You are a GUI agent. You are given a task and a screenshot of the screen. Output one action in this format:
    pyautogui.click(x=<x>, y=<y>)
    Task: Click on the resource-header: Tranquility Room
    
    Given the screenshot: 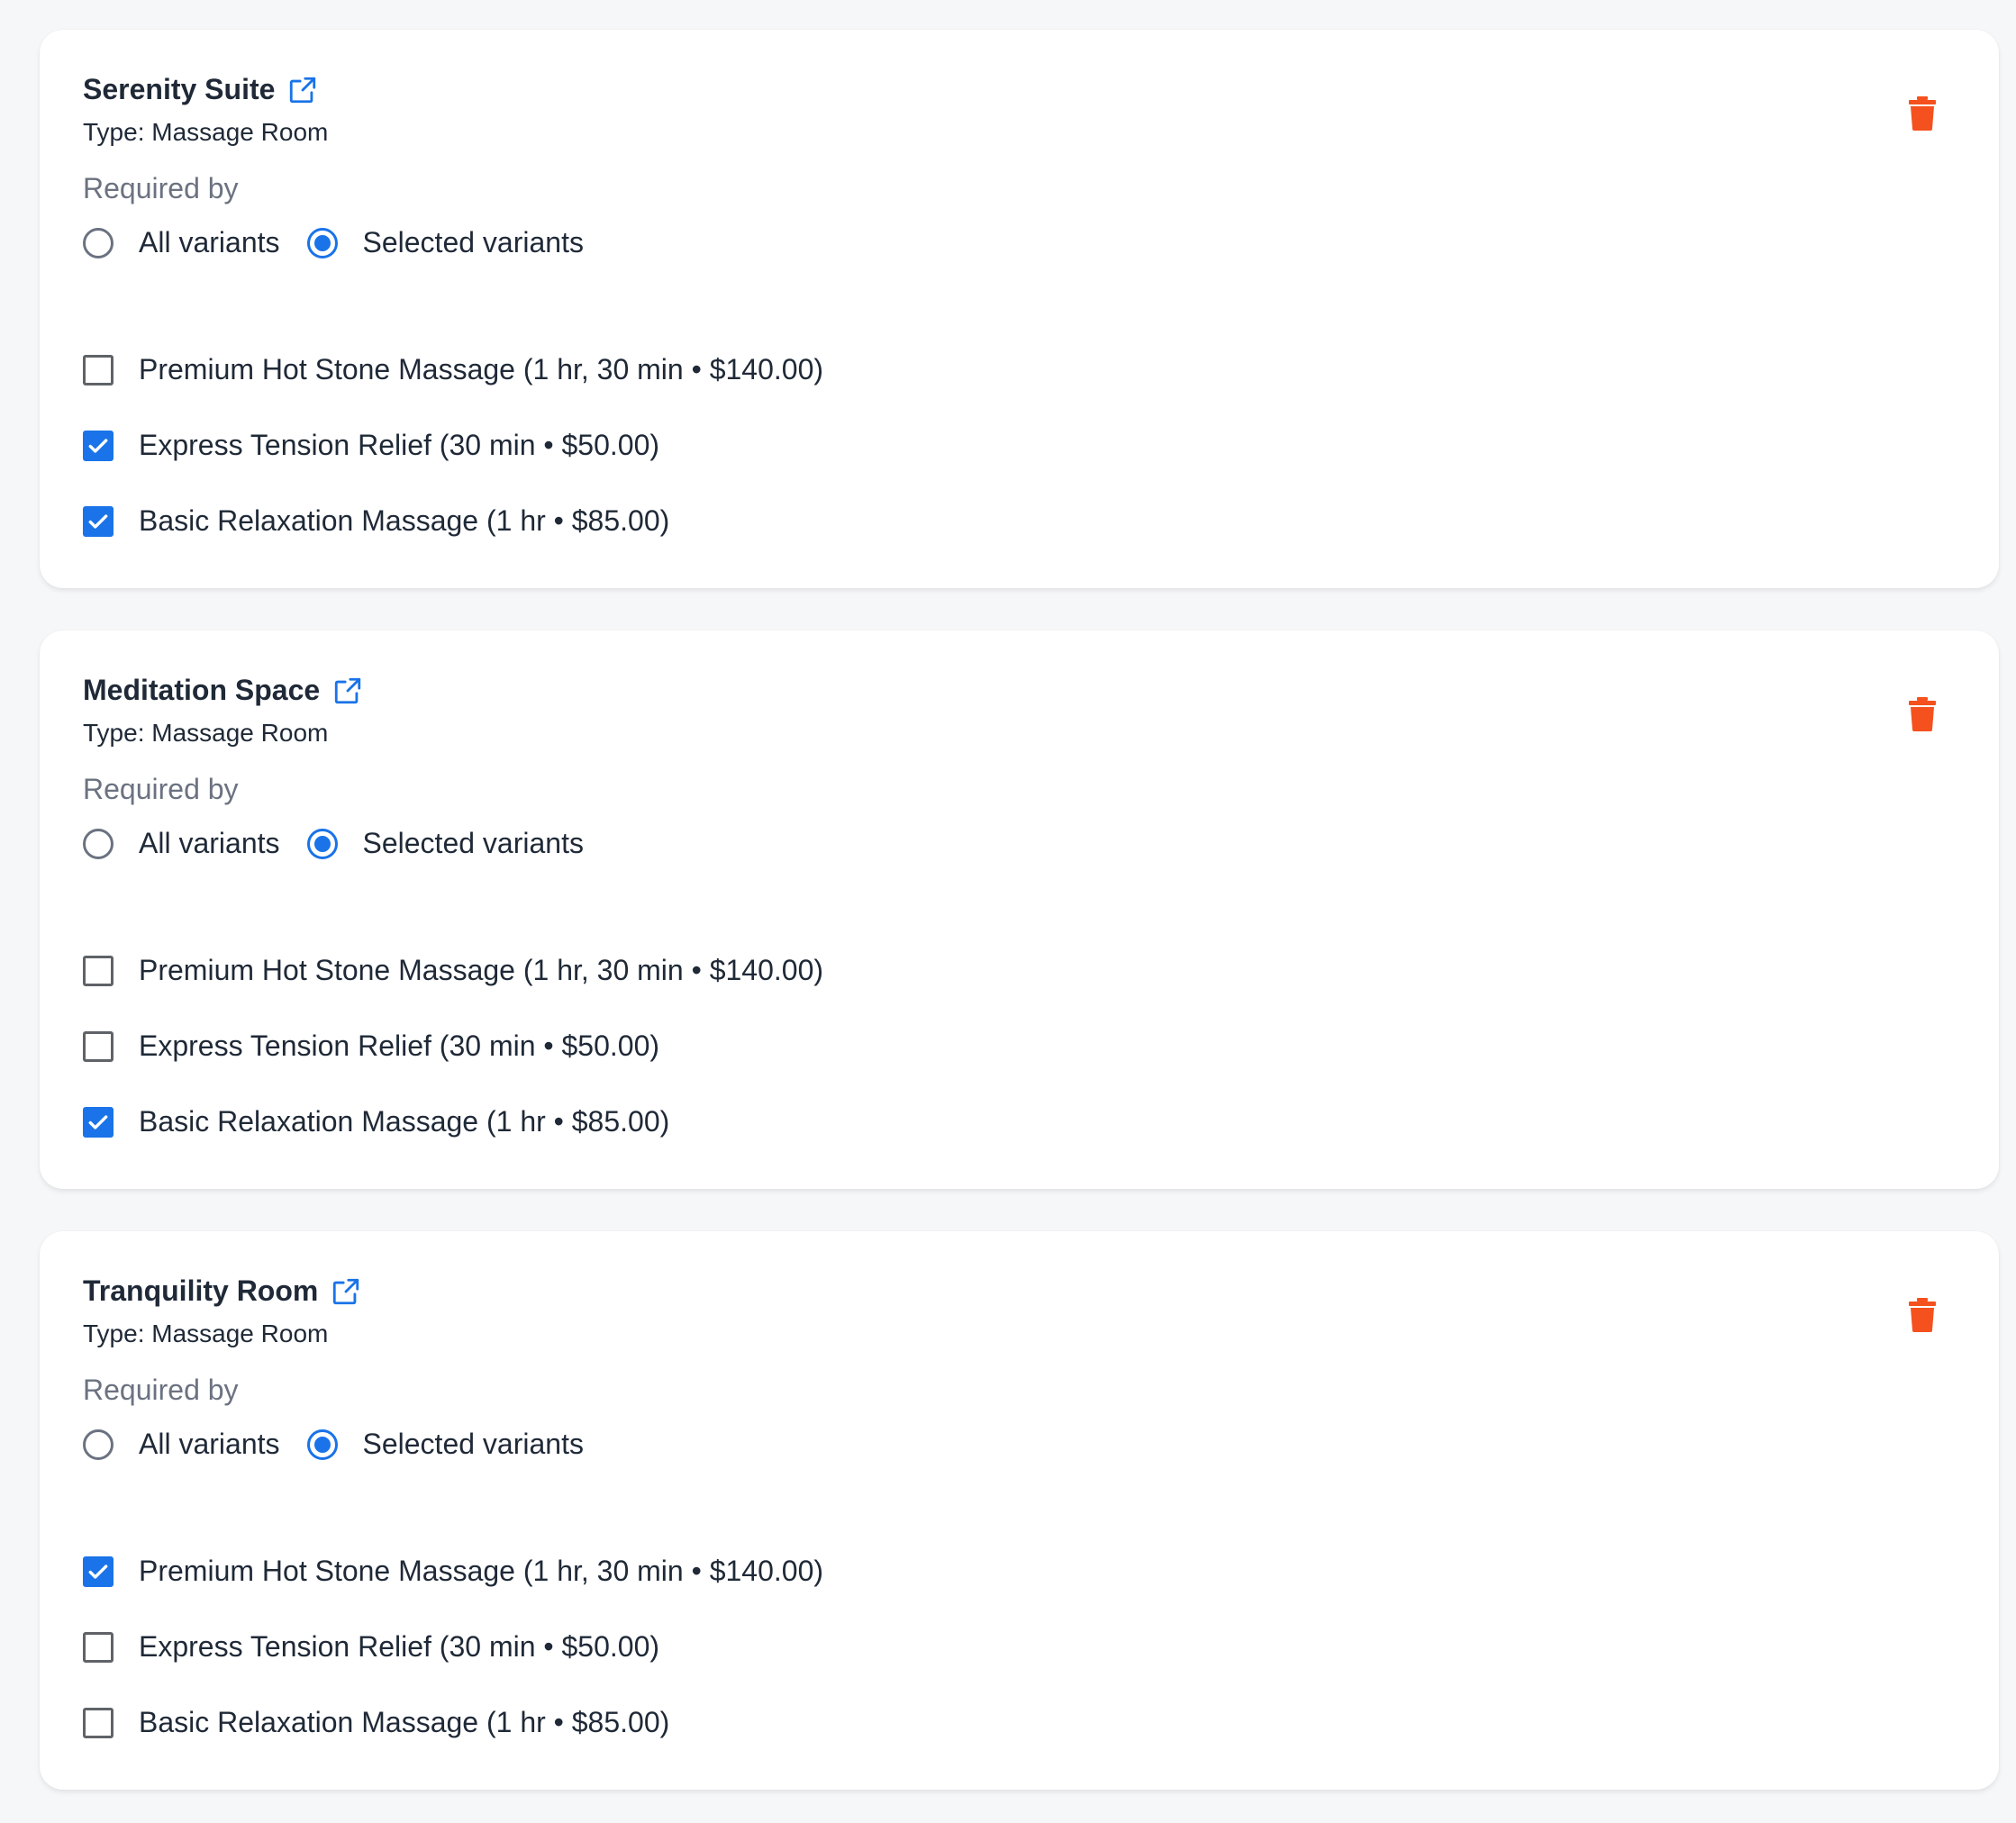 What is the action you would take?
    pyautogui.click(x=222, y=1291)
    